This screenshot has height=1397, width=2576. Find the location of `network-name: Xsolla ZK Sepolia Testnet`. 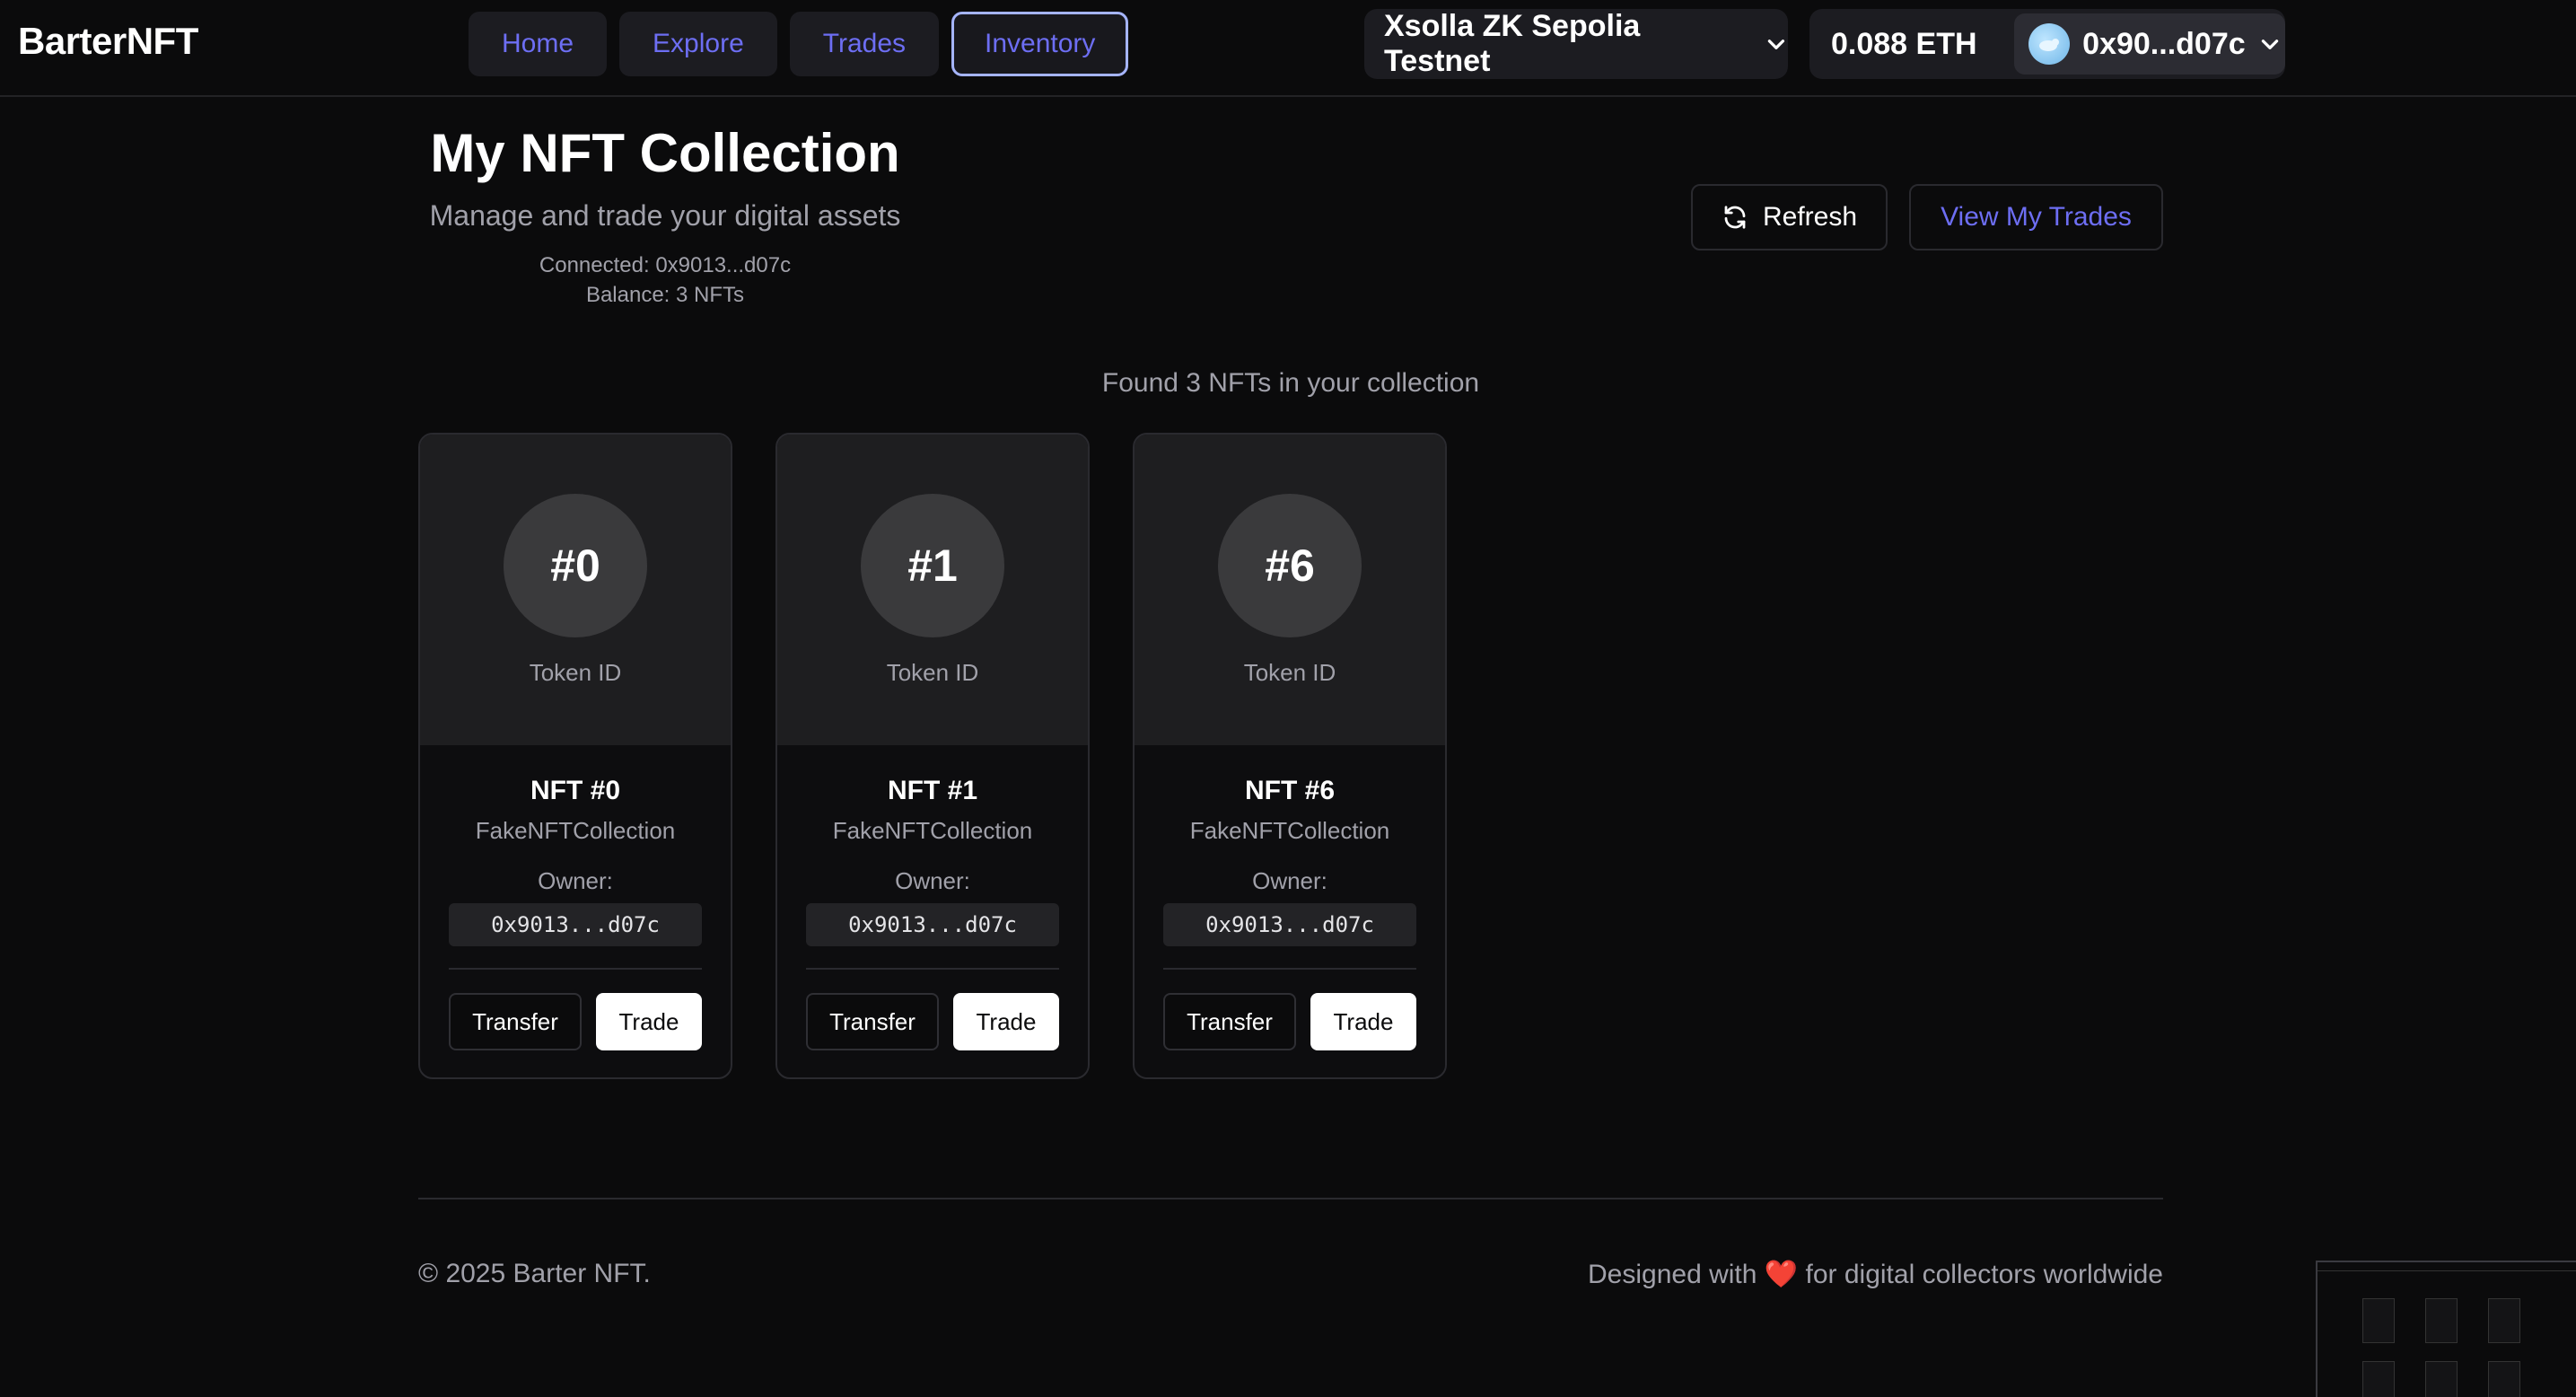

network-name: Xsolla ZK Sepolia Testnet is located at coordinates (1512, 43).